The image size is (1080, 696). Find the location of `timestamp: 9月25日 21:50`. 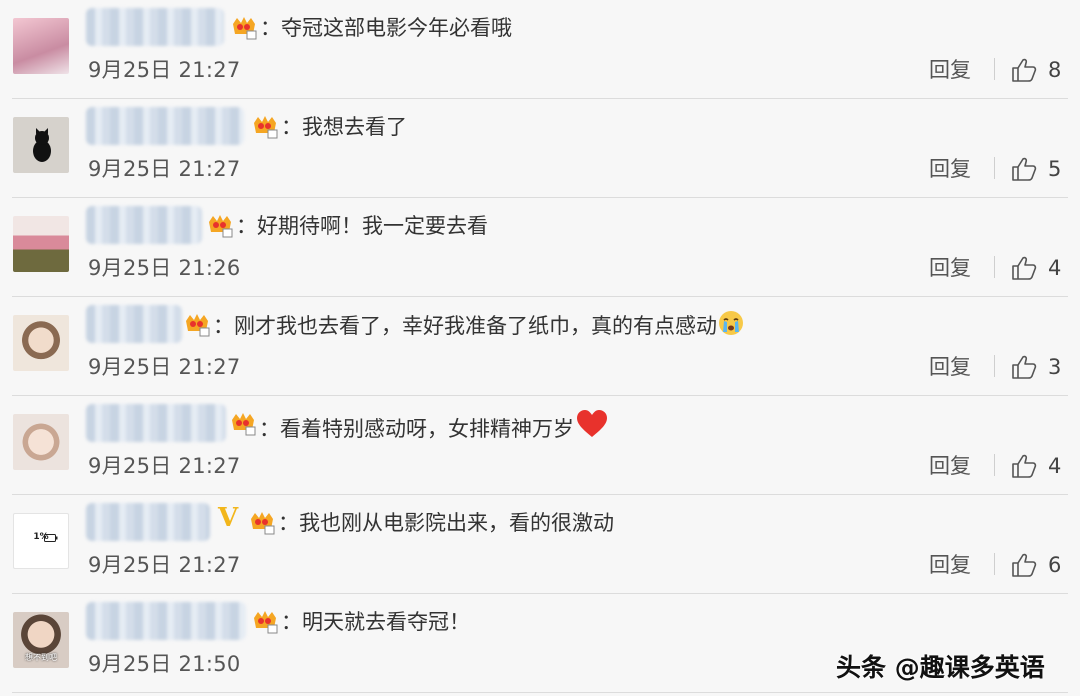

timestamp: 9月25日 21:50 is located at coordinates (164, 664).